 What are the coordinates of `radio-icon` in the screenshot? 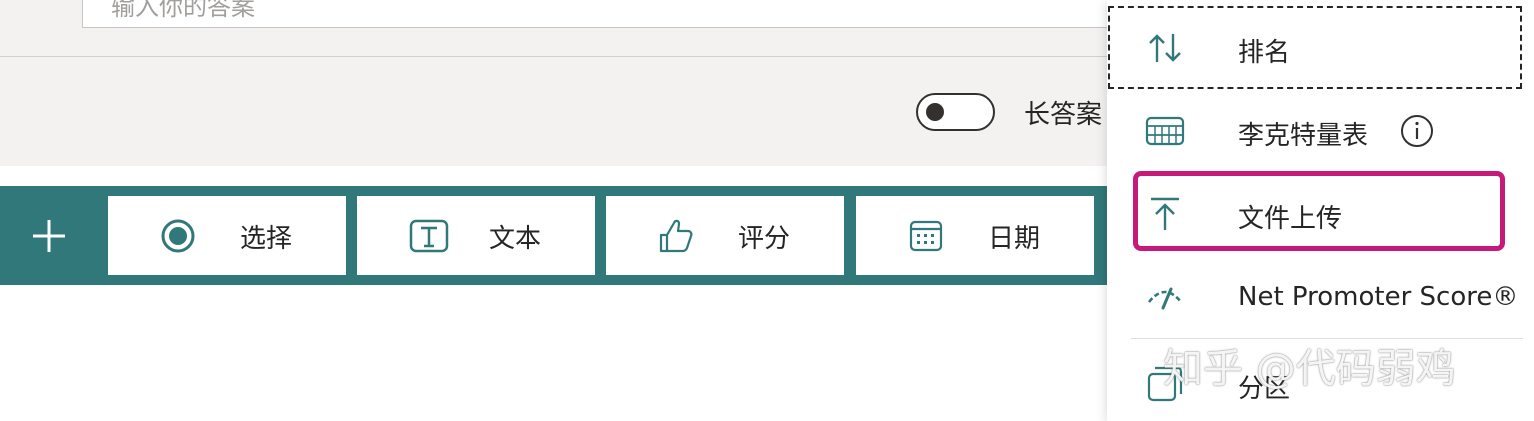 It's located at (178, 236).